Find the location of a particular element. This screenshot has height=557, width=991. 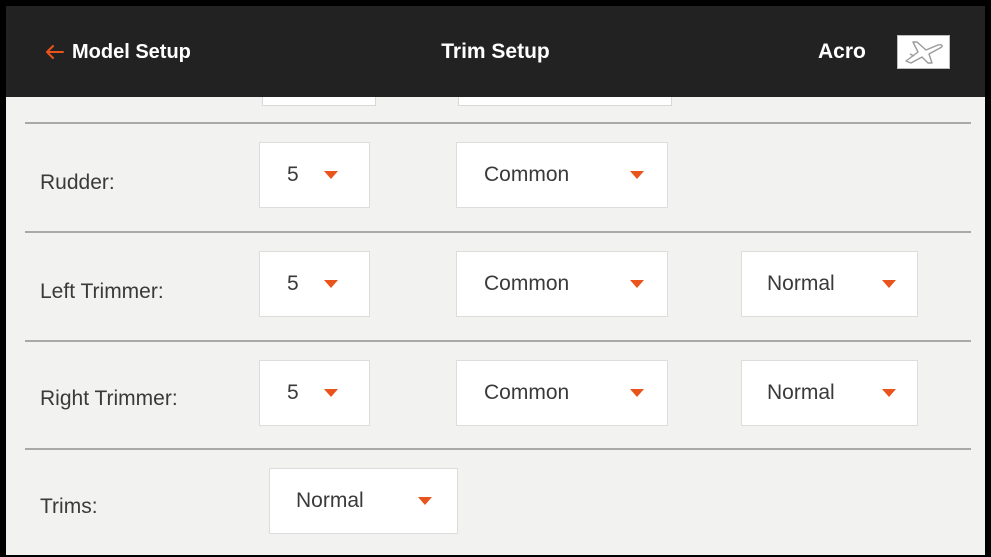

row-label: Left Trimmer: is located at coordinates (102, 291).